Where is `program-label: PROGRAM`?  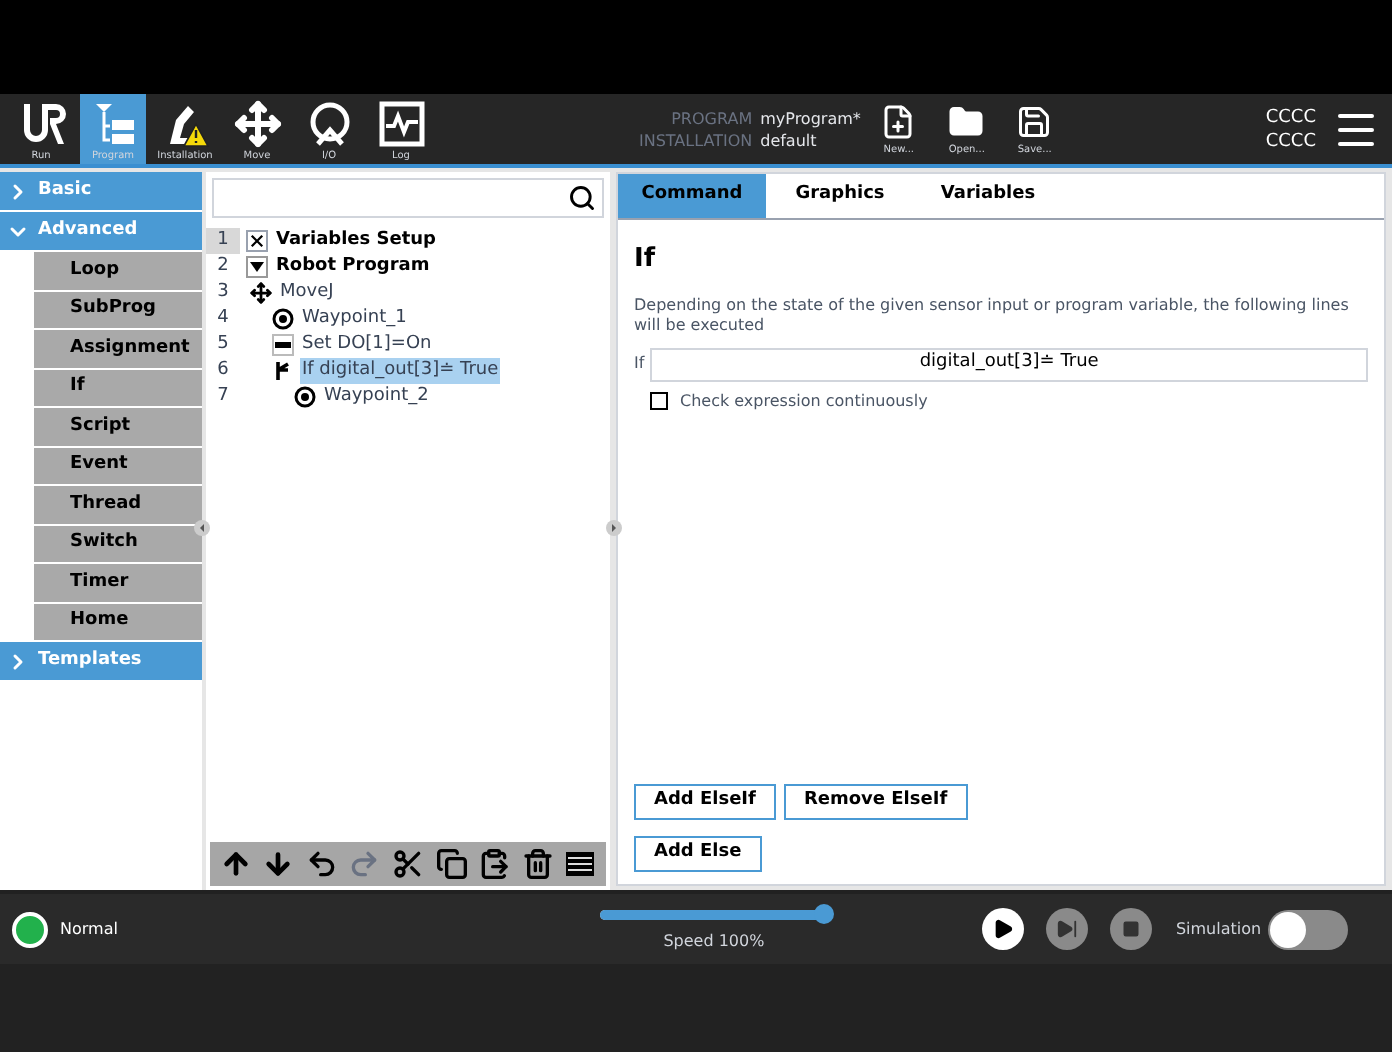 program-label: PROGRAM is located at coordinates (711, 118).